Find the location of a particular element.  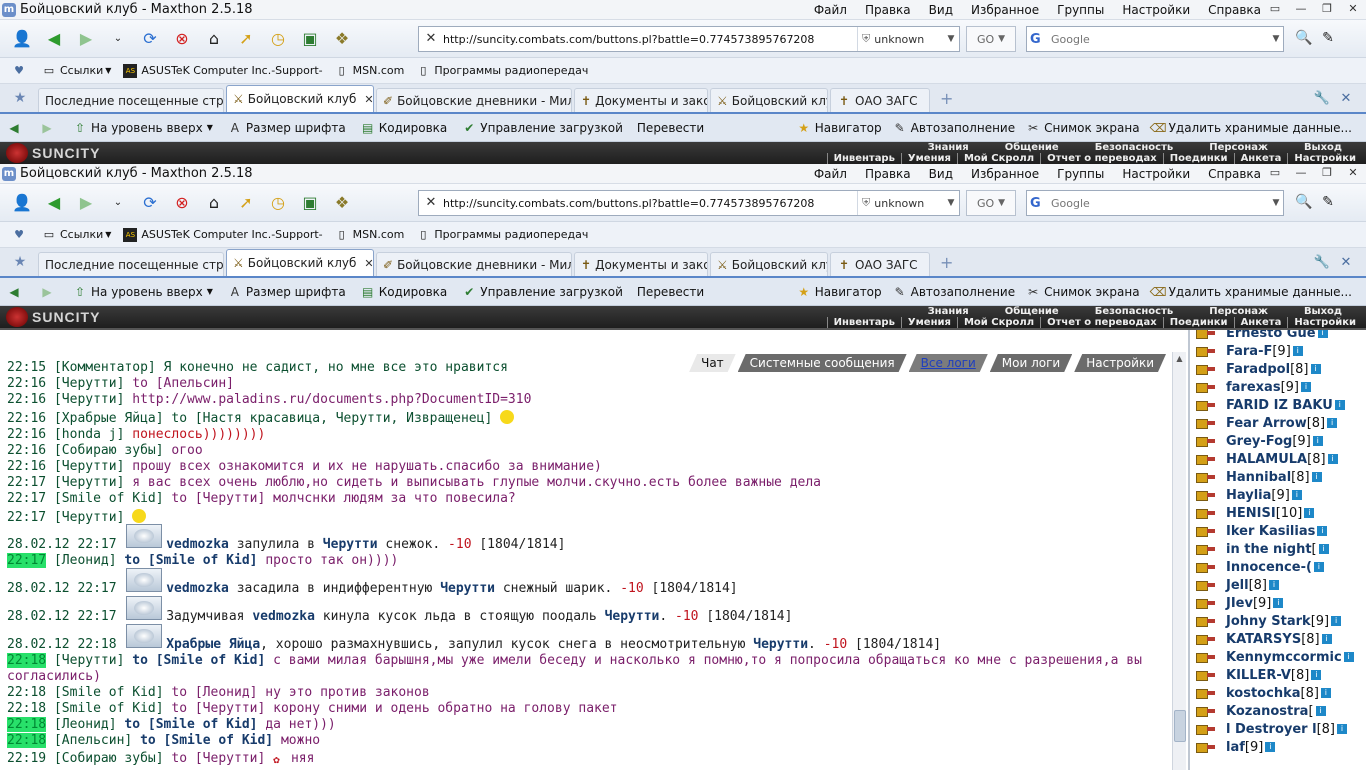

tab-fight-club-2: ⚔Бойцовский клуб. is located at coordinates (769, 264).